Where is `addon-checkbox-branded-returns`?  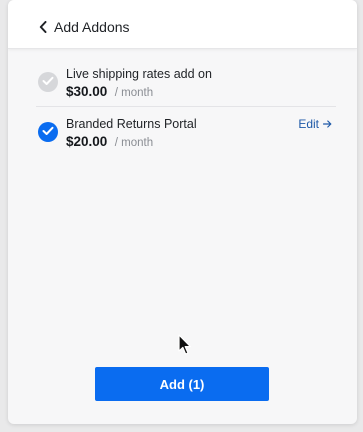 addon-checkbox-branded-returns is located at coordinates (48, 132).